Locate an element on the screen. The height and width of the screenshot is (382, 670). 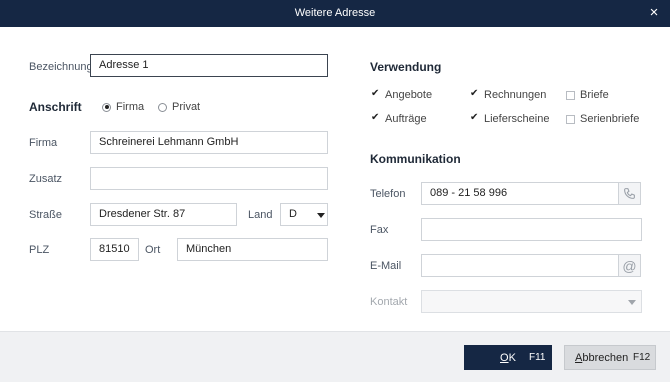
radio-privat: Privat is located at coordinates (179, 107).